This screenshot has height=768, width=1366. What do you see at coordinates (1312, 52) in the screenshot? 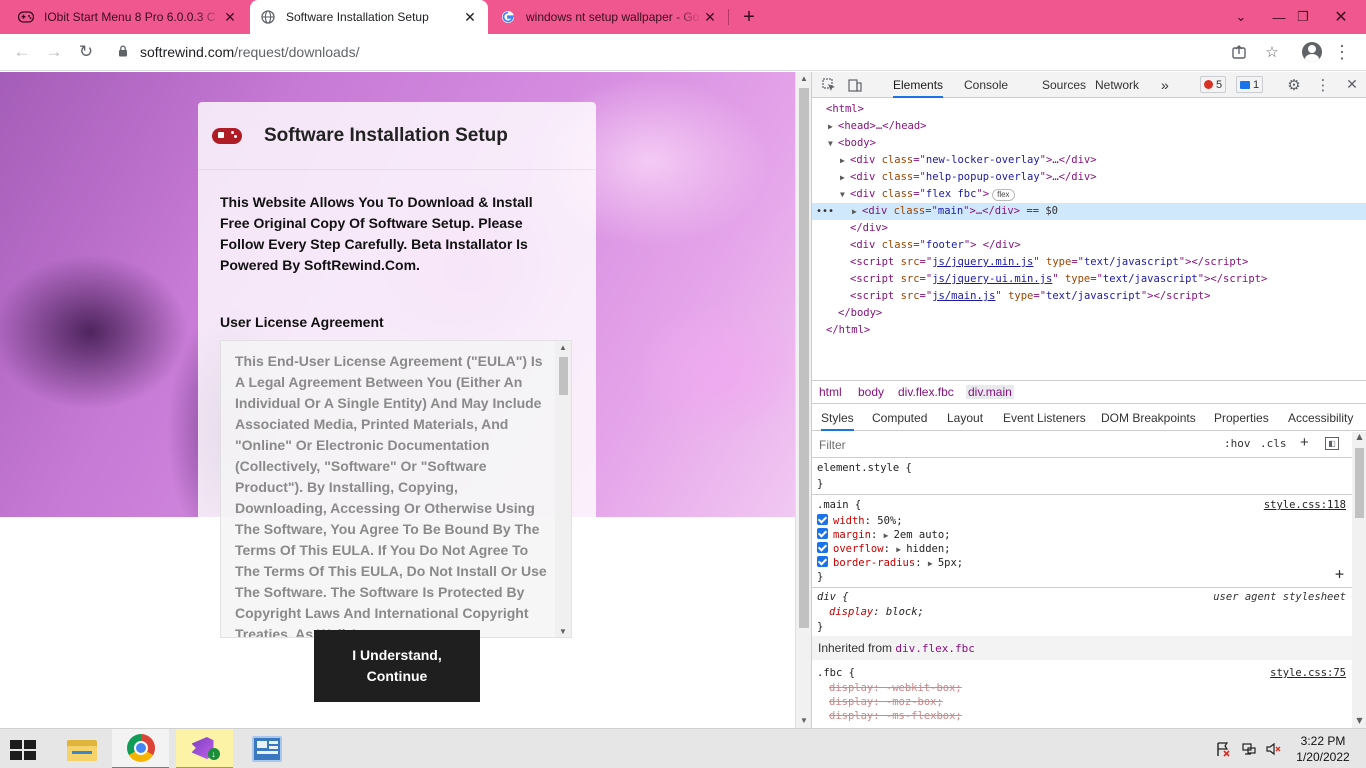
I see `profile-avatar-icon` at bounding box center [1312, 52].